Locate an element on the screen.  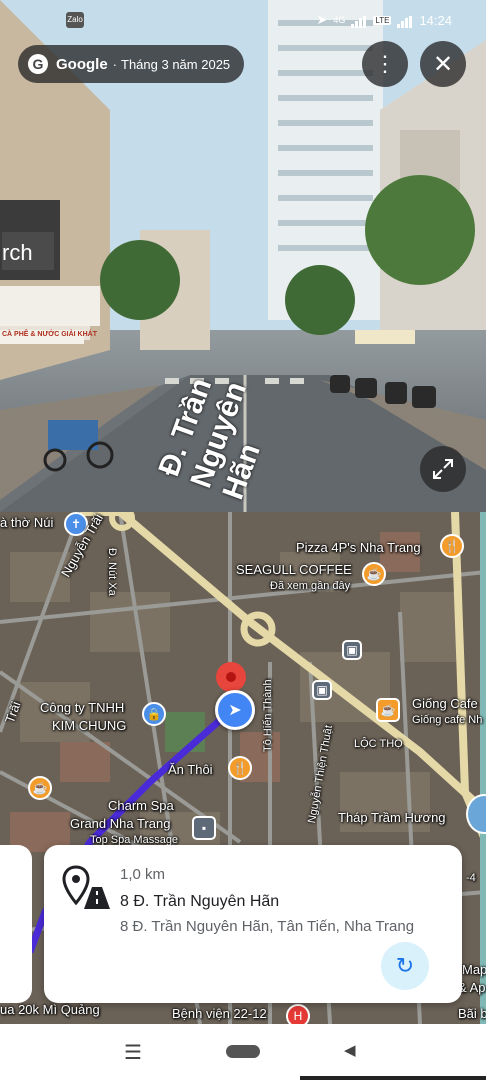
signal-icon is located at coordinates (359, 20).